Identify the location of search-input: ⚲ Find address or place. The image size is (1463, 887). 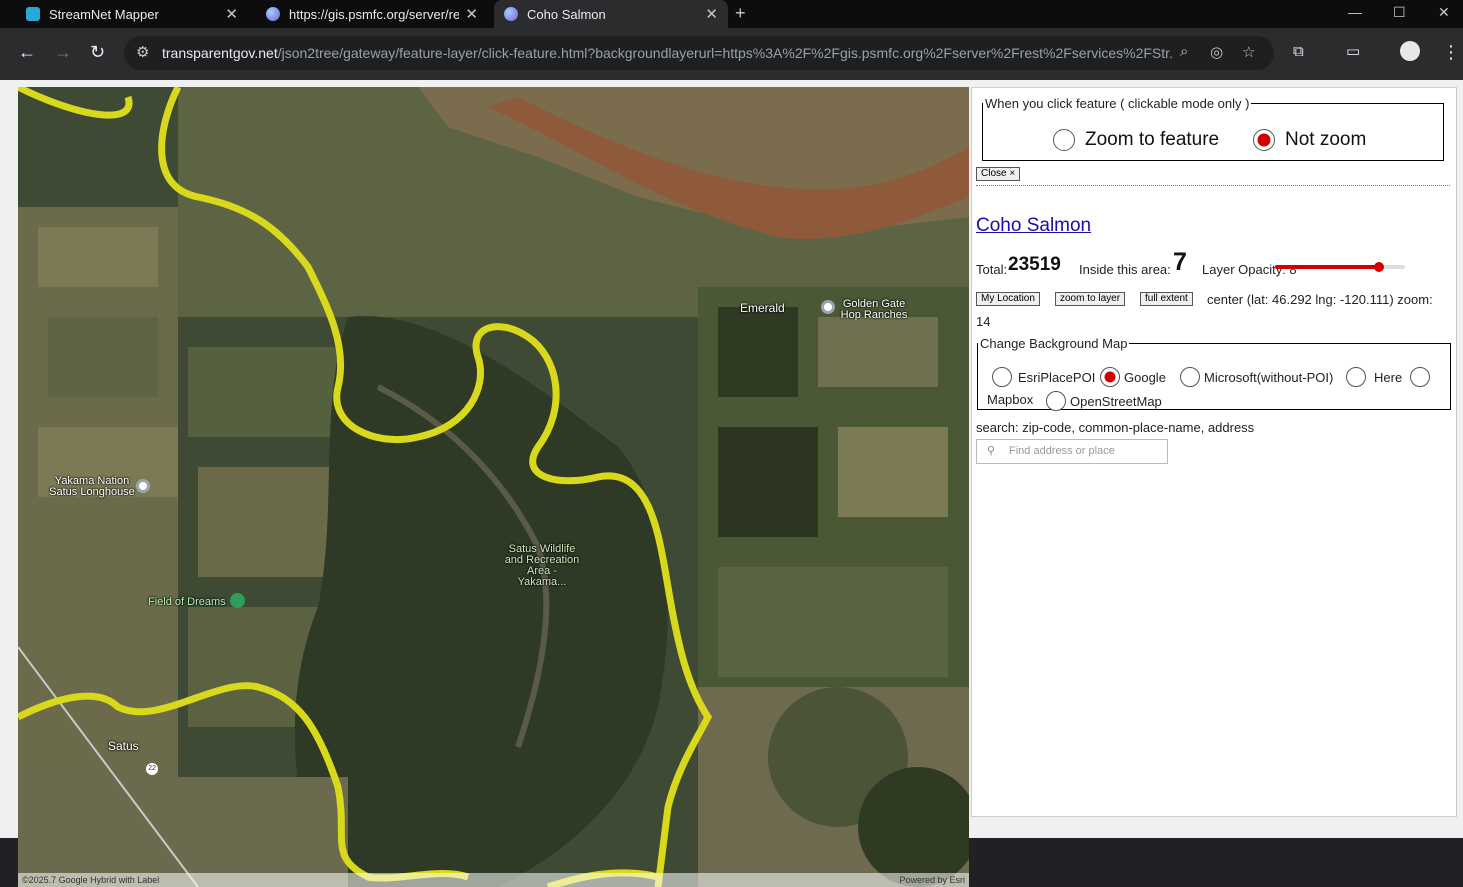
(1072, 451).